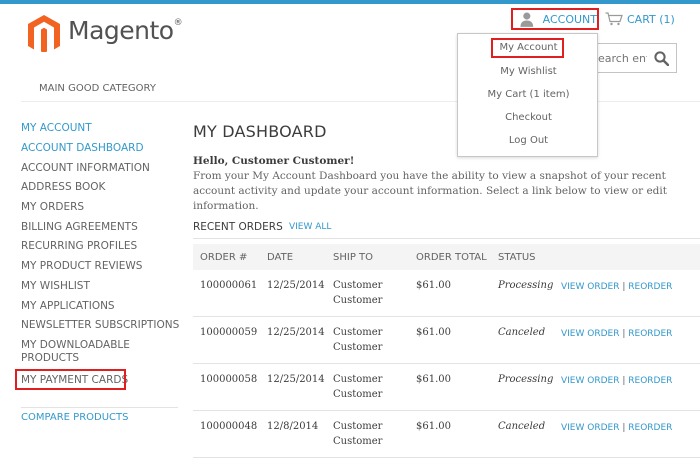 This screenshot has width=700, height=458. Describe the element at coordinates (56, 128) in the screenshot. I see `sidebar-title: MY ACCOUNT` at that location.